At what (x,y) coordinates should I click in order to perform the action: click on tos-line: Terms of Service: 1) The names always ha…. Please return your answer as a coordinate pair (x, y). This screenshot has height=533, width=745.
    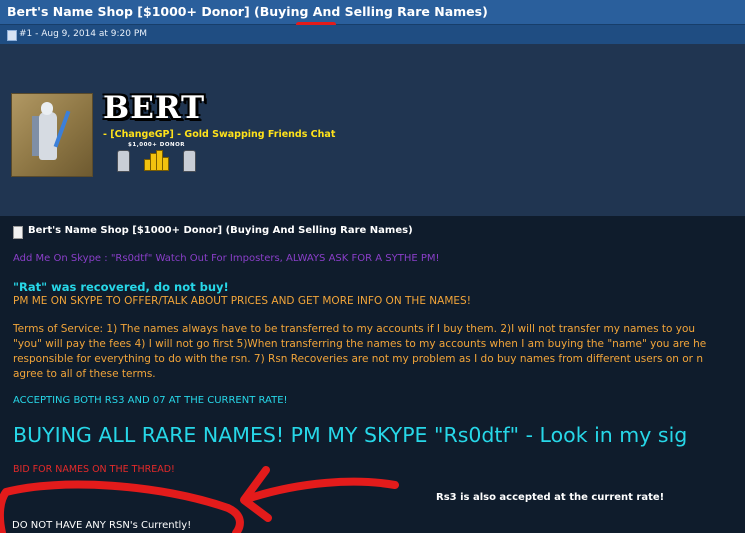
    Looking at the image, I should click on (354, 329).